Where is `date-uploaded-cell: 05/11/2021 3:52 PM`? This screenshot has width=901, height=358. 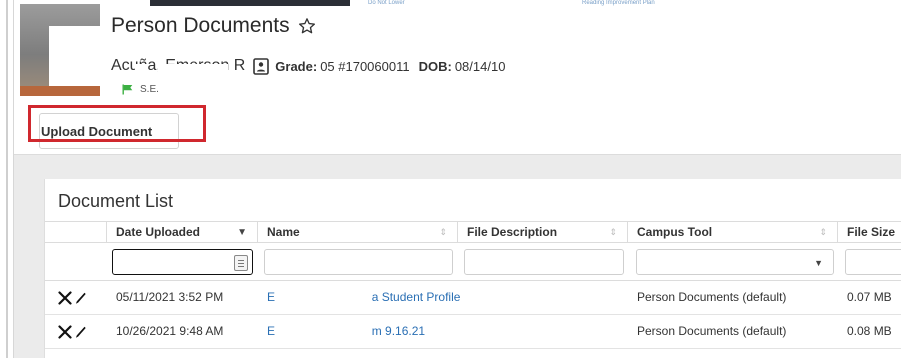 date-uploaded-cell: 05/11/2021 3:52 PM is located at coordinates (170, 297).